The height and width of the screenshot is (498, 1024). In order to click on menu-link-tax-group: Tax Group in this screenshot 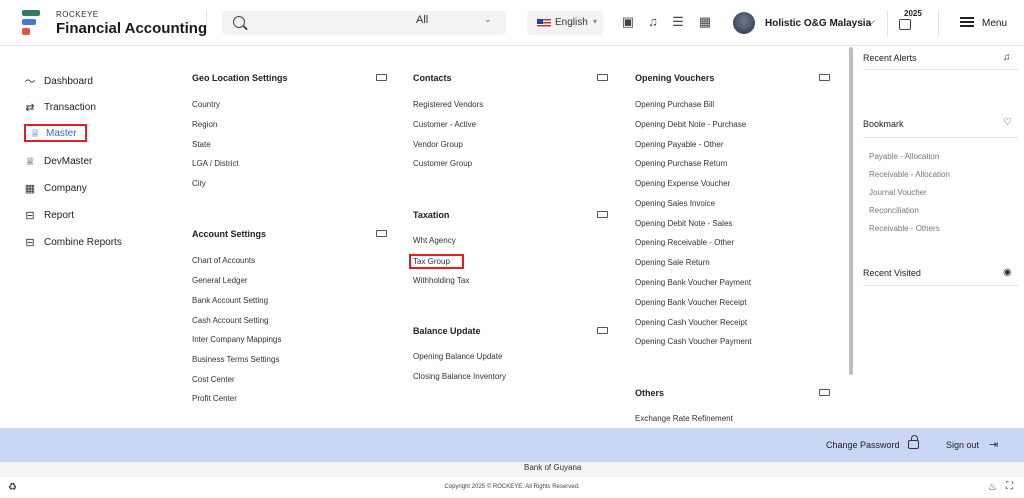, I will do `click(436, 261)`.